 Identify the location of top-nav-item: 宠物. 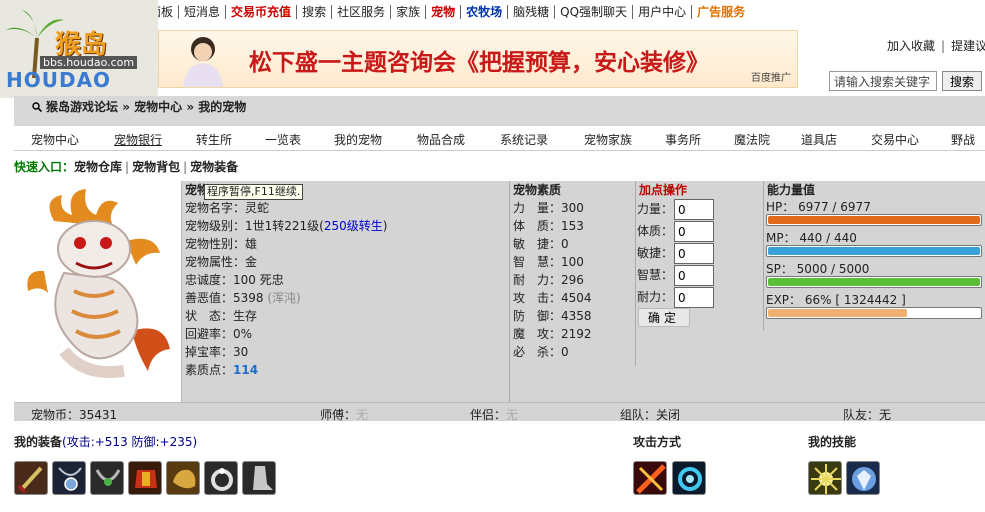
(444, 12).